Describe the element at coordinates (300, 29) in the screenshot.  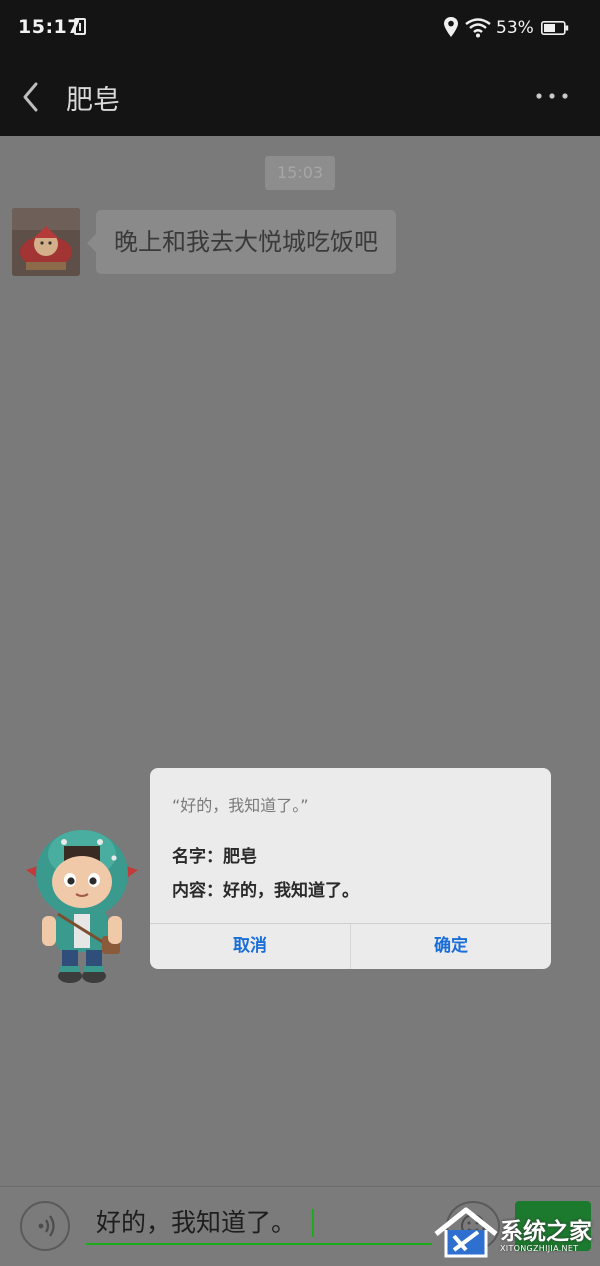
I see `status-bar: 15:17 53%` at that location.